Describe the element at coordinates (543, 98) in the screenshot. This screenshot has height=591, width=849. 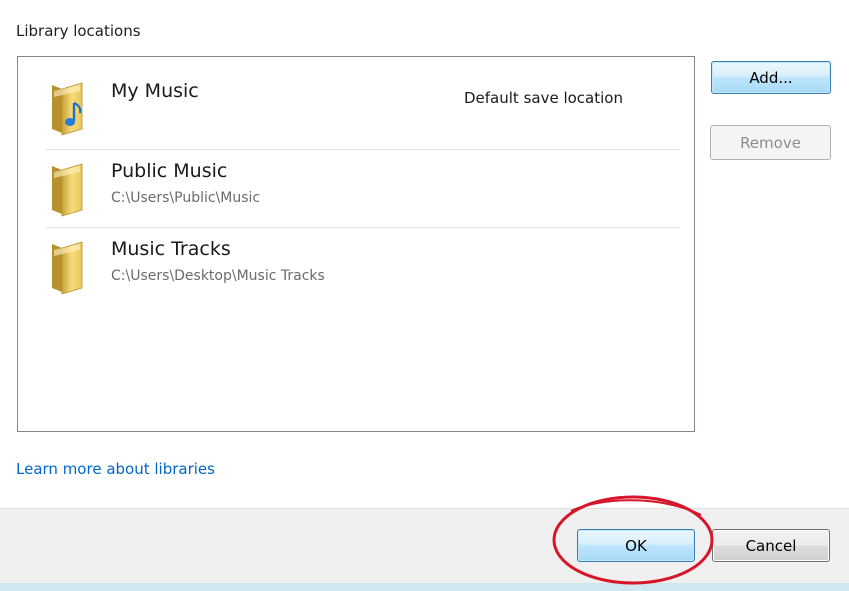
I see `default-save-location-label: Default save location` at that location.